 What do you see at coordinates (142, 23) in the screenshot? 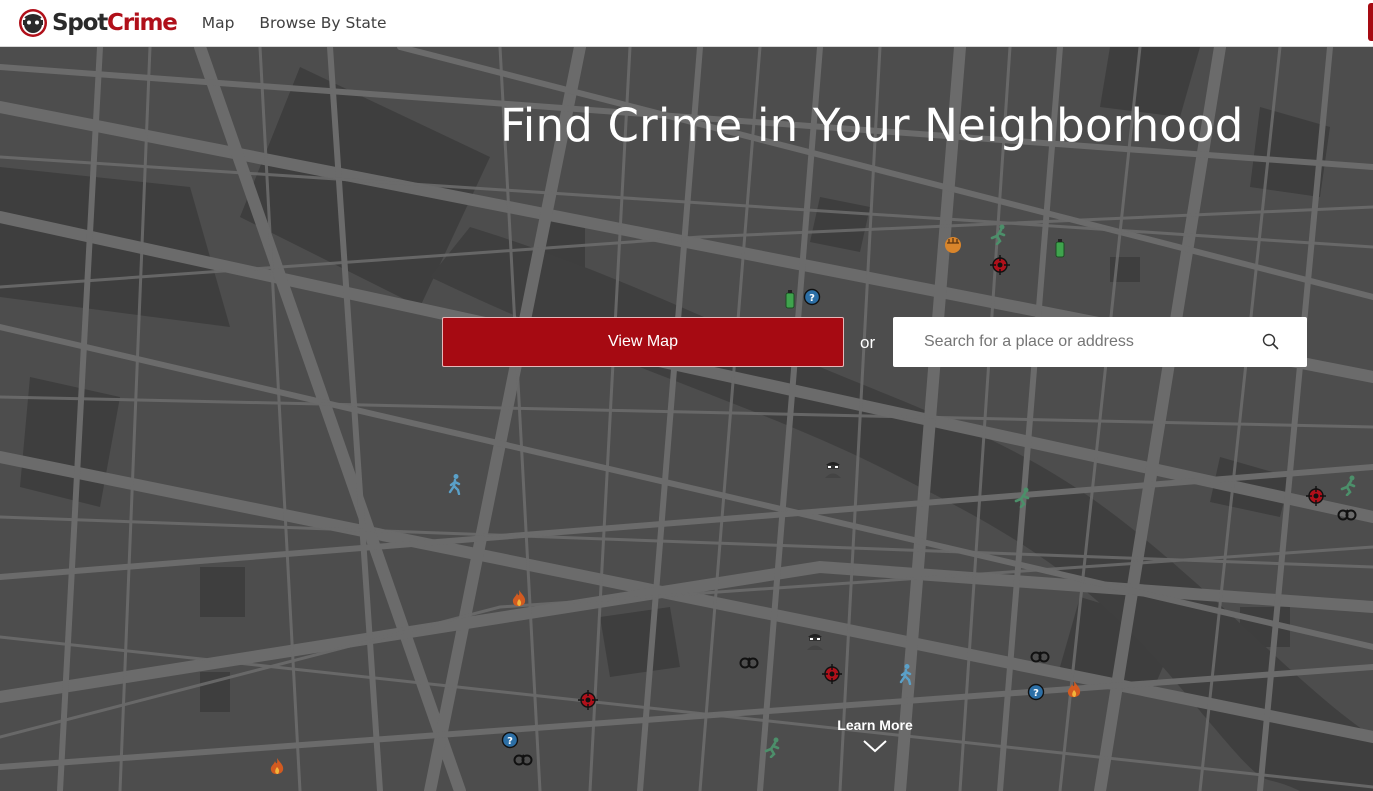
I see `logo-crime: Crime` at bounding box center [142, 23].